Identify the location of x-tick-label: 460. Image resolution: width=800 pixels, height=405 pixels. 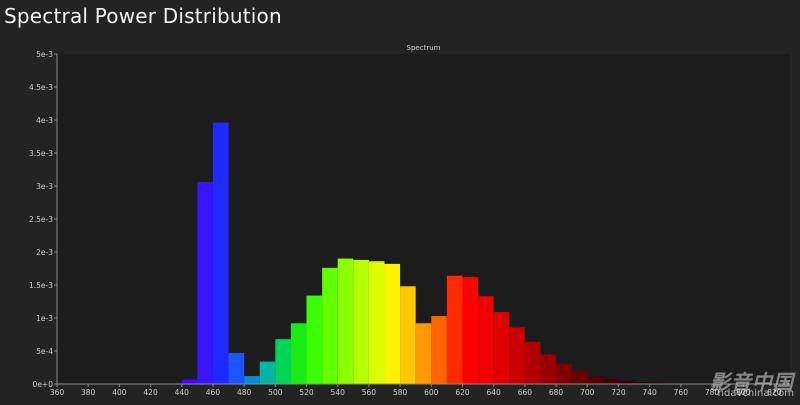
(213, 392).